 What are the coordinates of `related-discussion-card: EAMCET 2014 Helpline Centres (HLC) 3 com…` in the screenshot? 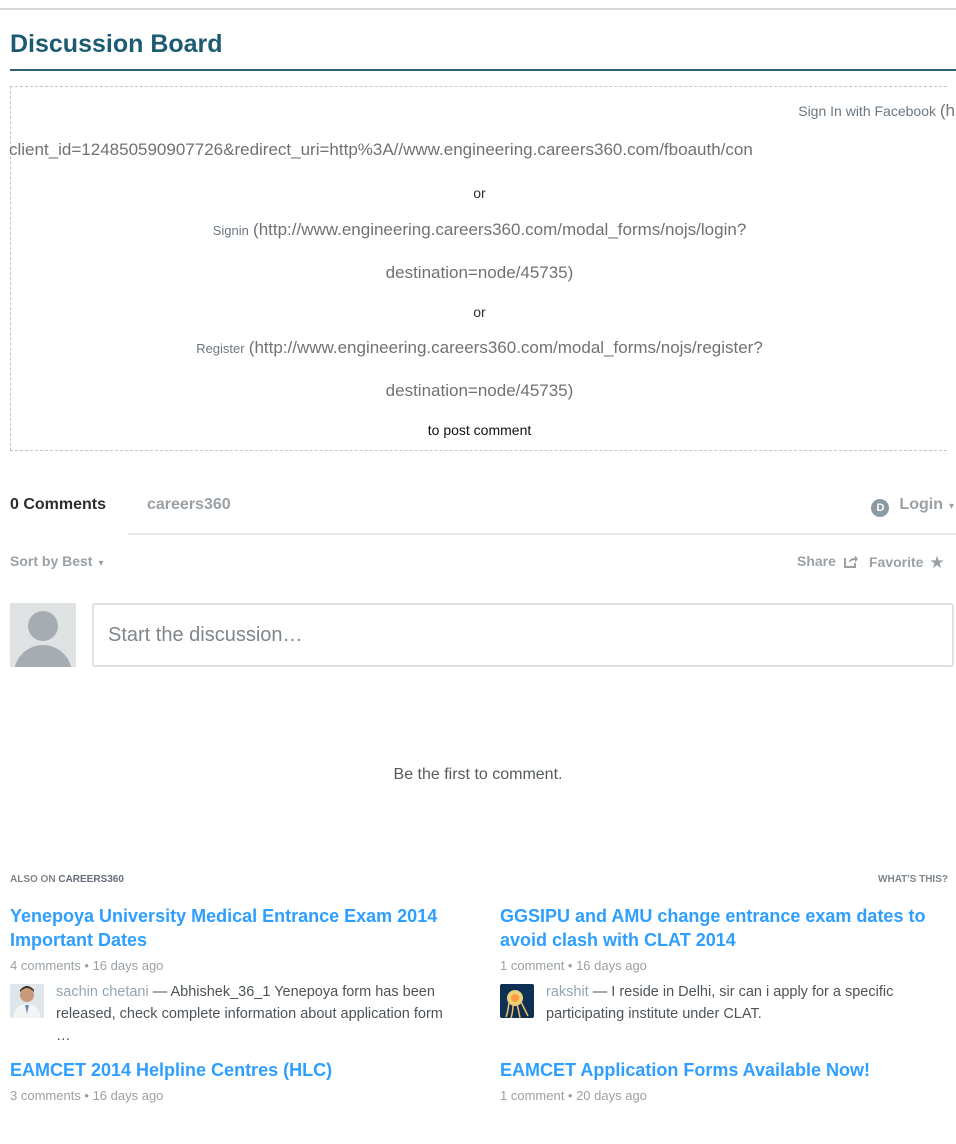 It's located at (230, 1080).